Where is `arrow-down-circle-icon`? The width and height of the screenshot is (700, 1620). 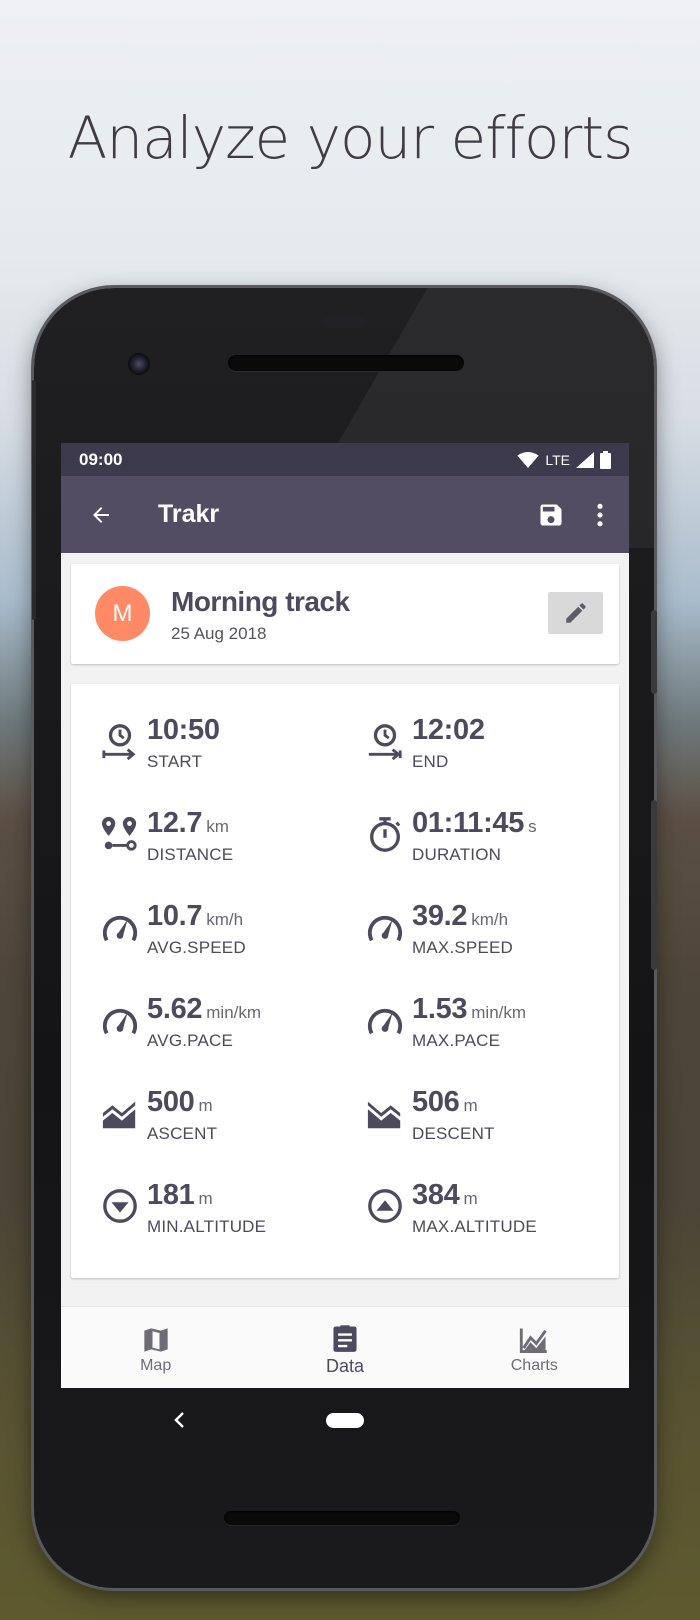 arrow-down-circle-icon is located at coordinates (120, 1206).